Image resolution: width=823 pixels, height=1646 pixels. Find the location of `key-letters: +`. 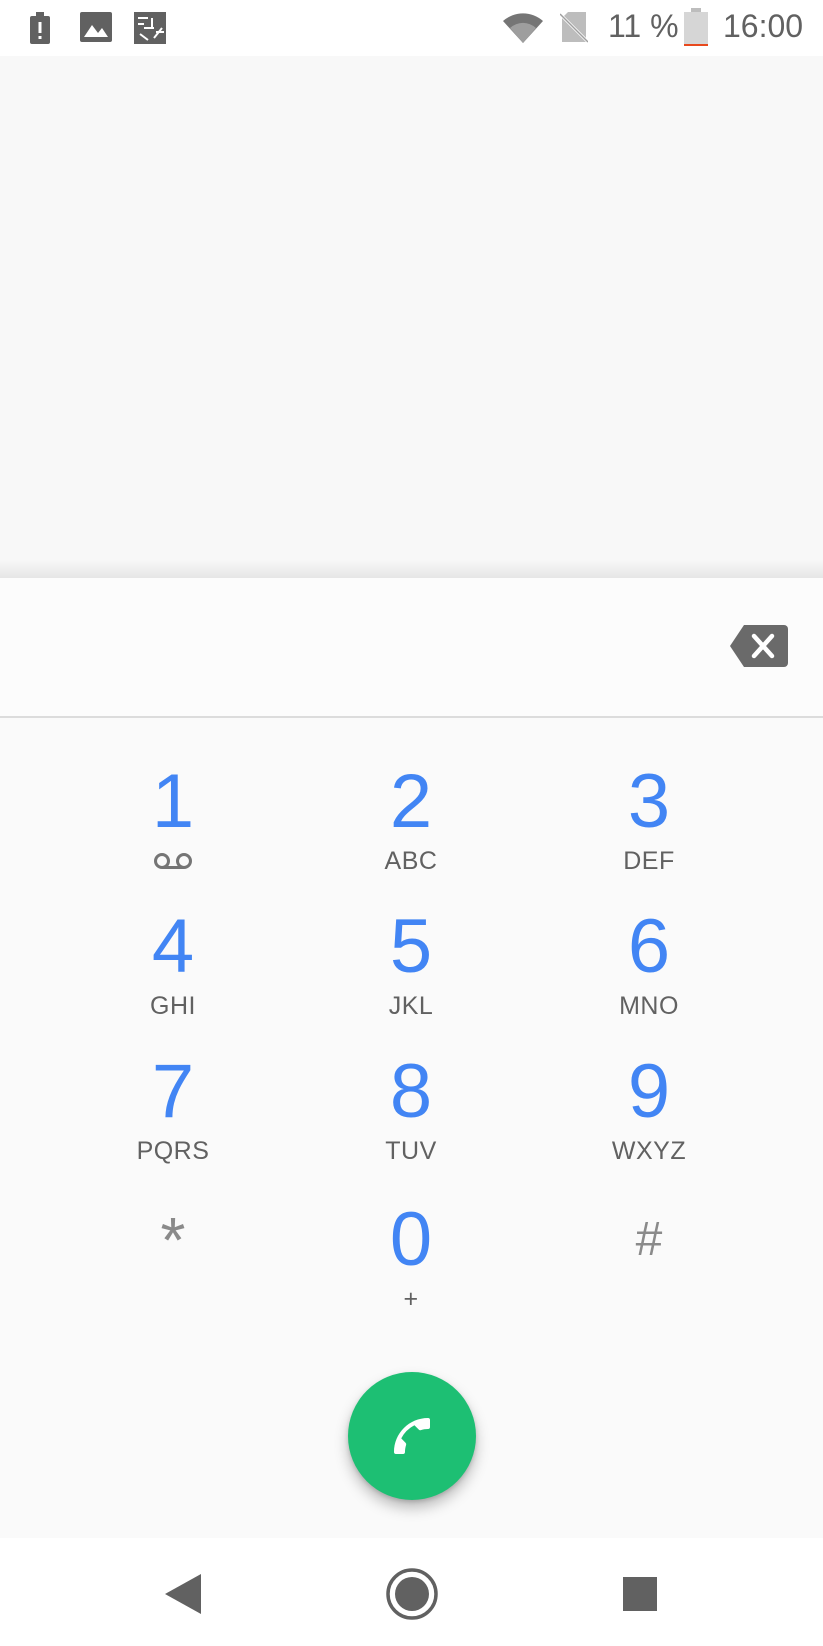

key-letters: + is located at coordinates (411, 1299).